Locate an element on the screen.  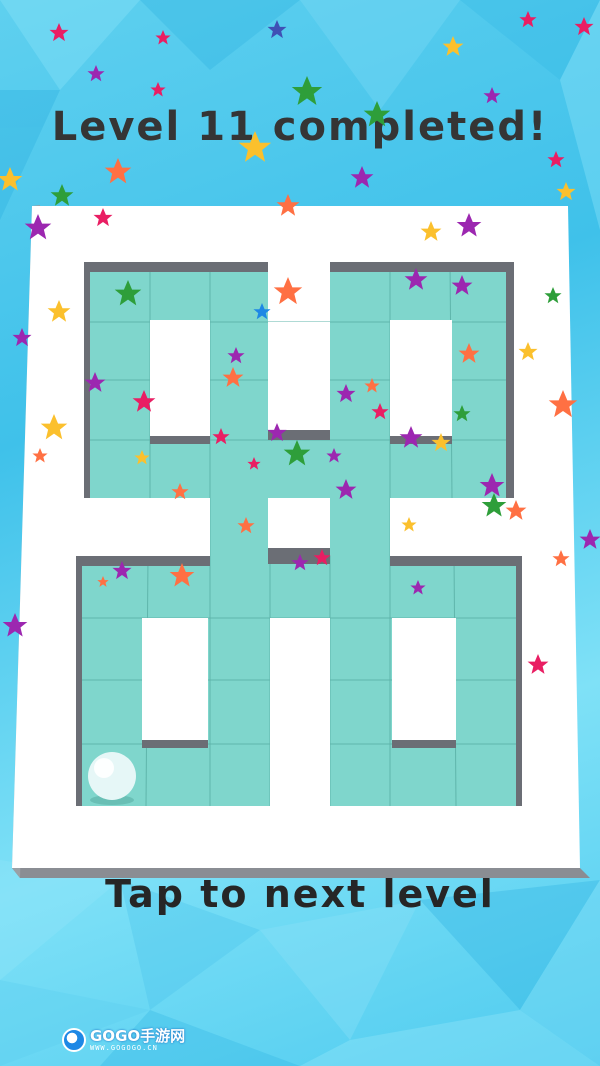
watermark: GOGO手游网 WWW.GOGOGO.CN is located at coordinates (123, 1040).